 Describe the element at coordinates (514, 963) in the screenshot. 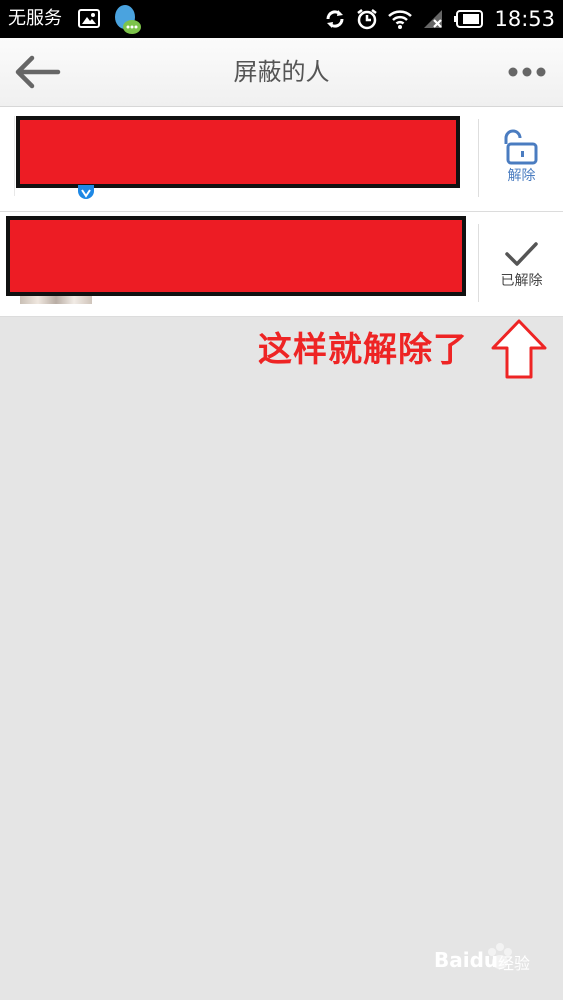

I see `watermark-suffix: 经验` at that location.